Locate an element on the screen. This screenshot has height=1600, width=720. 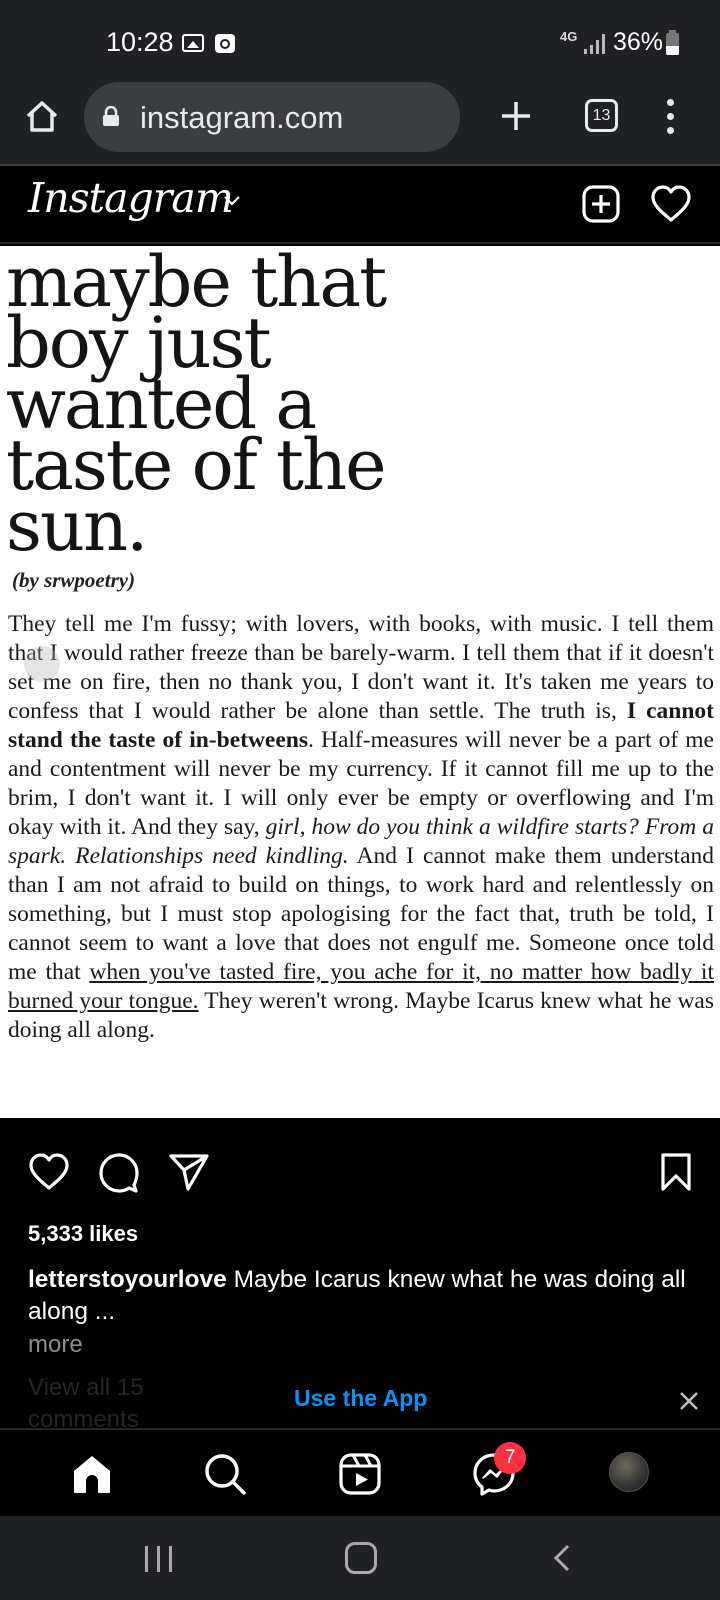
close-icon is located at coordinates (689, 1401).